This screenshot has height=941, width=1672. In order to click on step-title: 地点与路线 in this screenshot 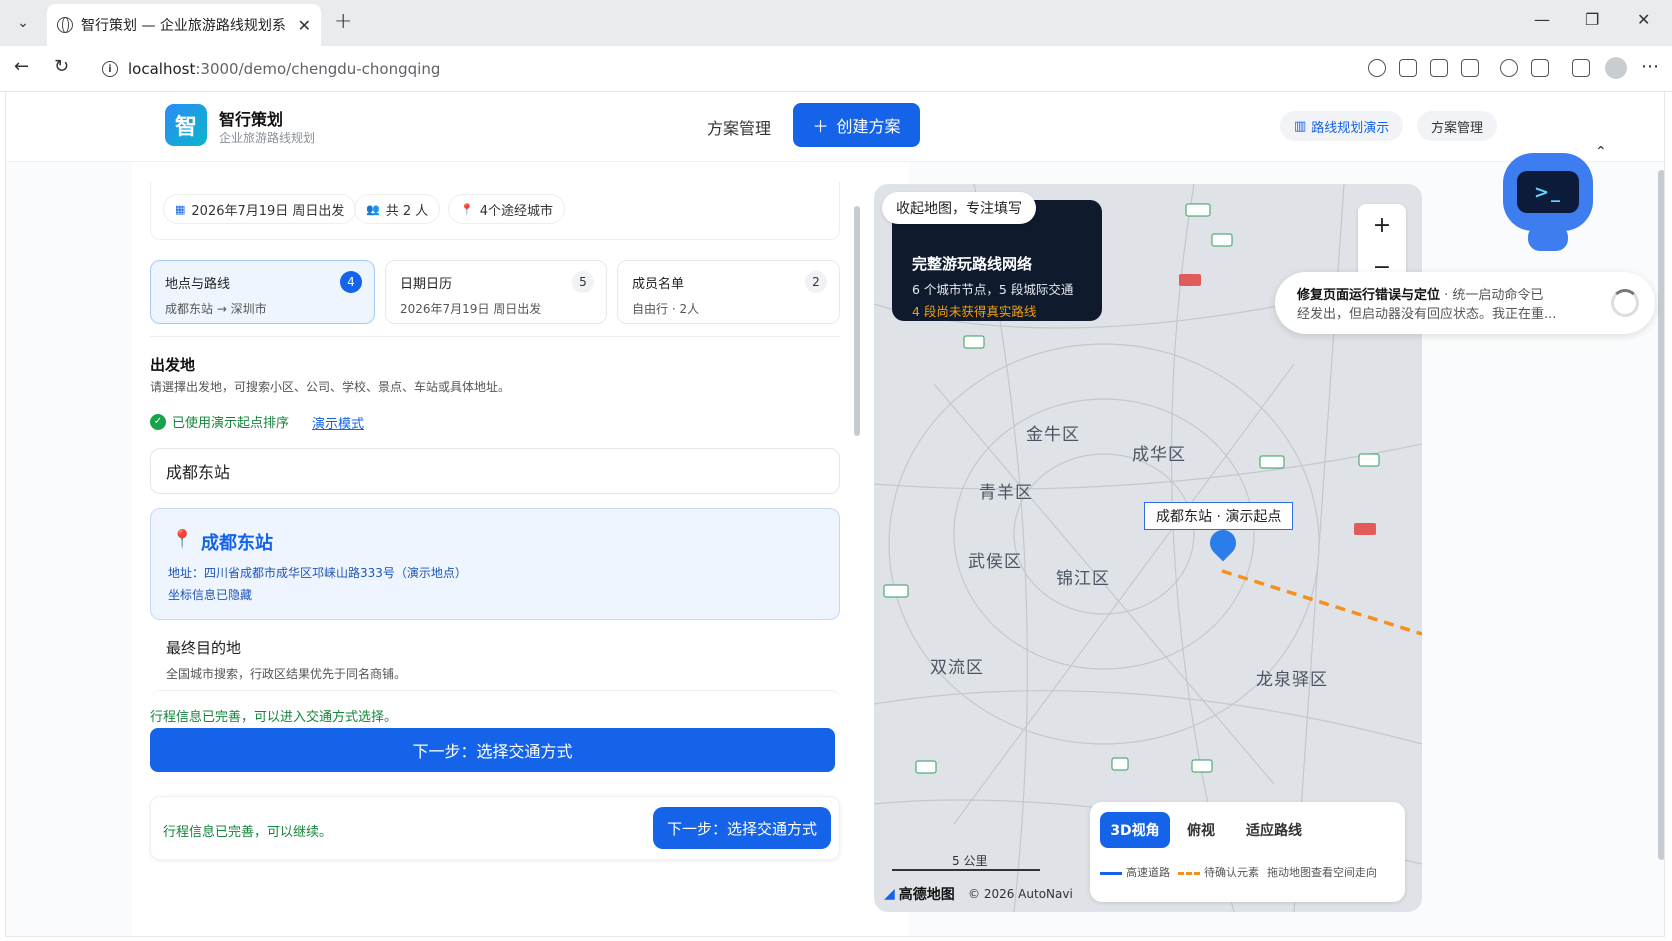, I will do `click(198, 284)`.